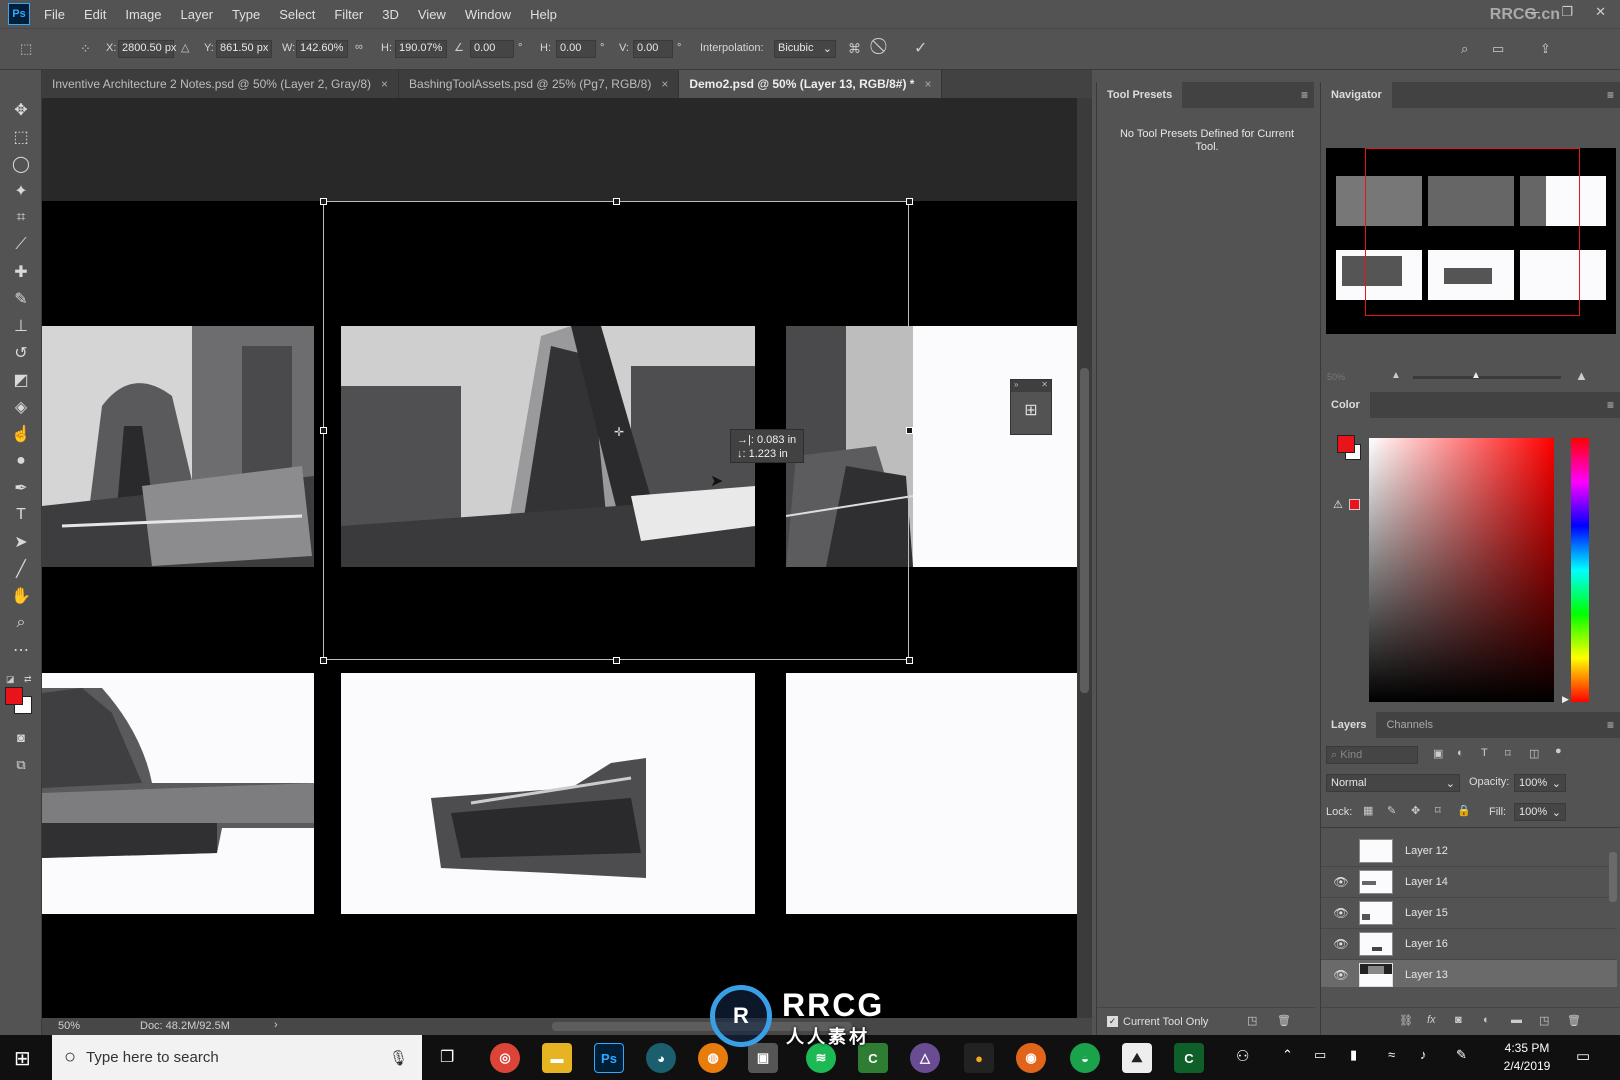 The height and width of the screenshot is (1080, 1620). Describe the element at coordinates (1368, 810) in the screenshot. I see `lock-transparency-icon: ▦` at that location.